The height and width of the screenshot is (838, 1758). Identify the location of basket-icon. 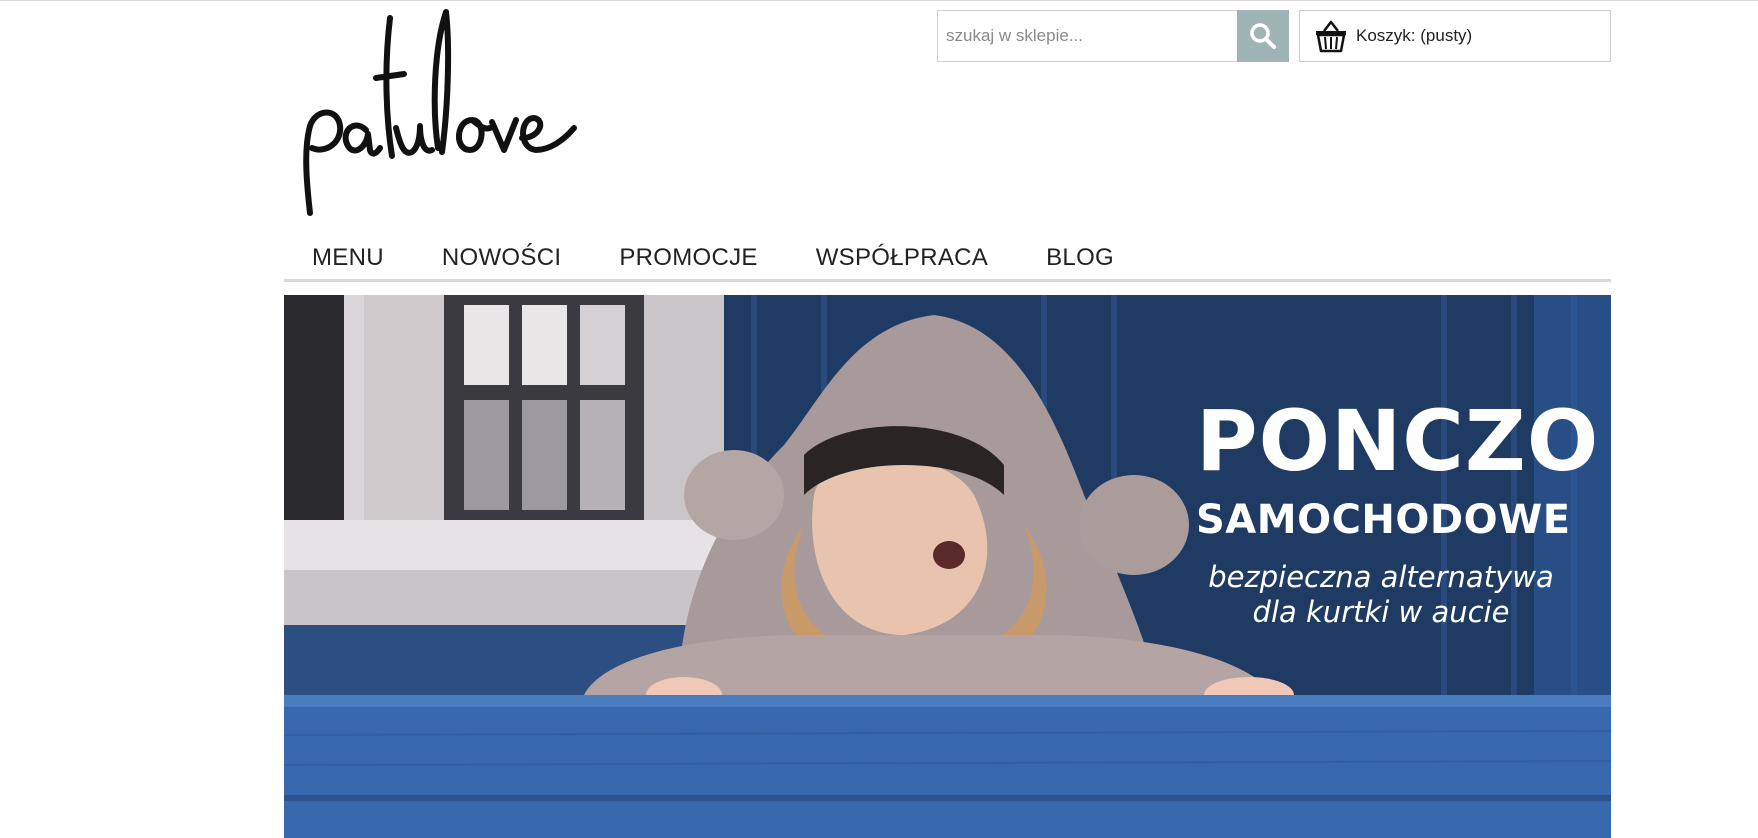
(1331, 36).